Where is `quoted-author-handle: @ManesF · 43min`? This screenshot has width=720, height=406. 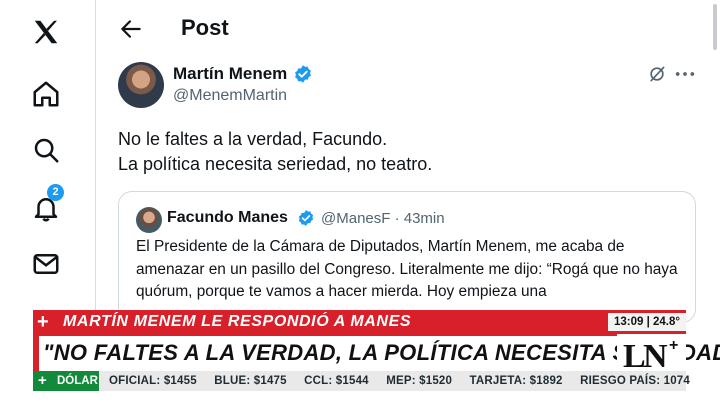 quoted-author-handle: @ManesF · 43min is located at coordinates (383, 218).